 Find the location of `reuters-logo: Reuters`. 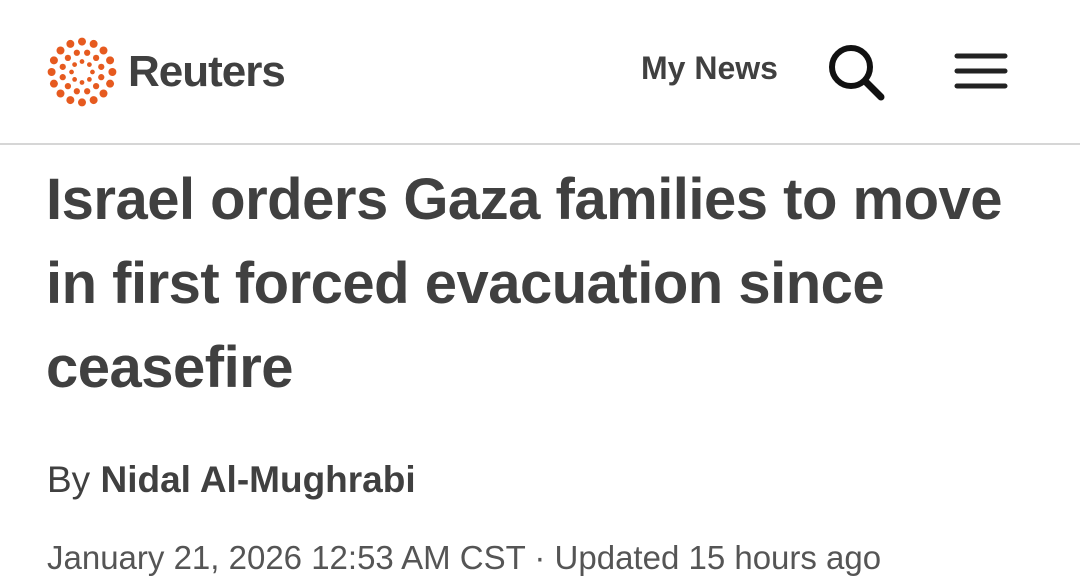

reuters-logo: Reuters is located at coordinates (165, 72).